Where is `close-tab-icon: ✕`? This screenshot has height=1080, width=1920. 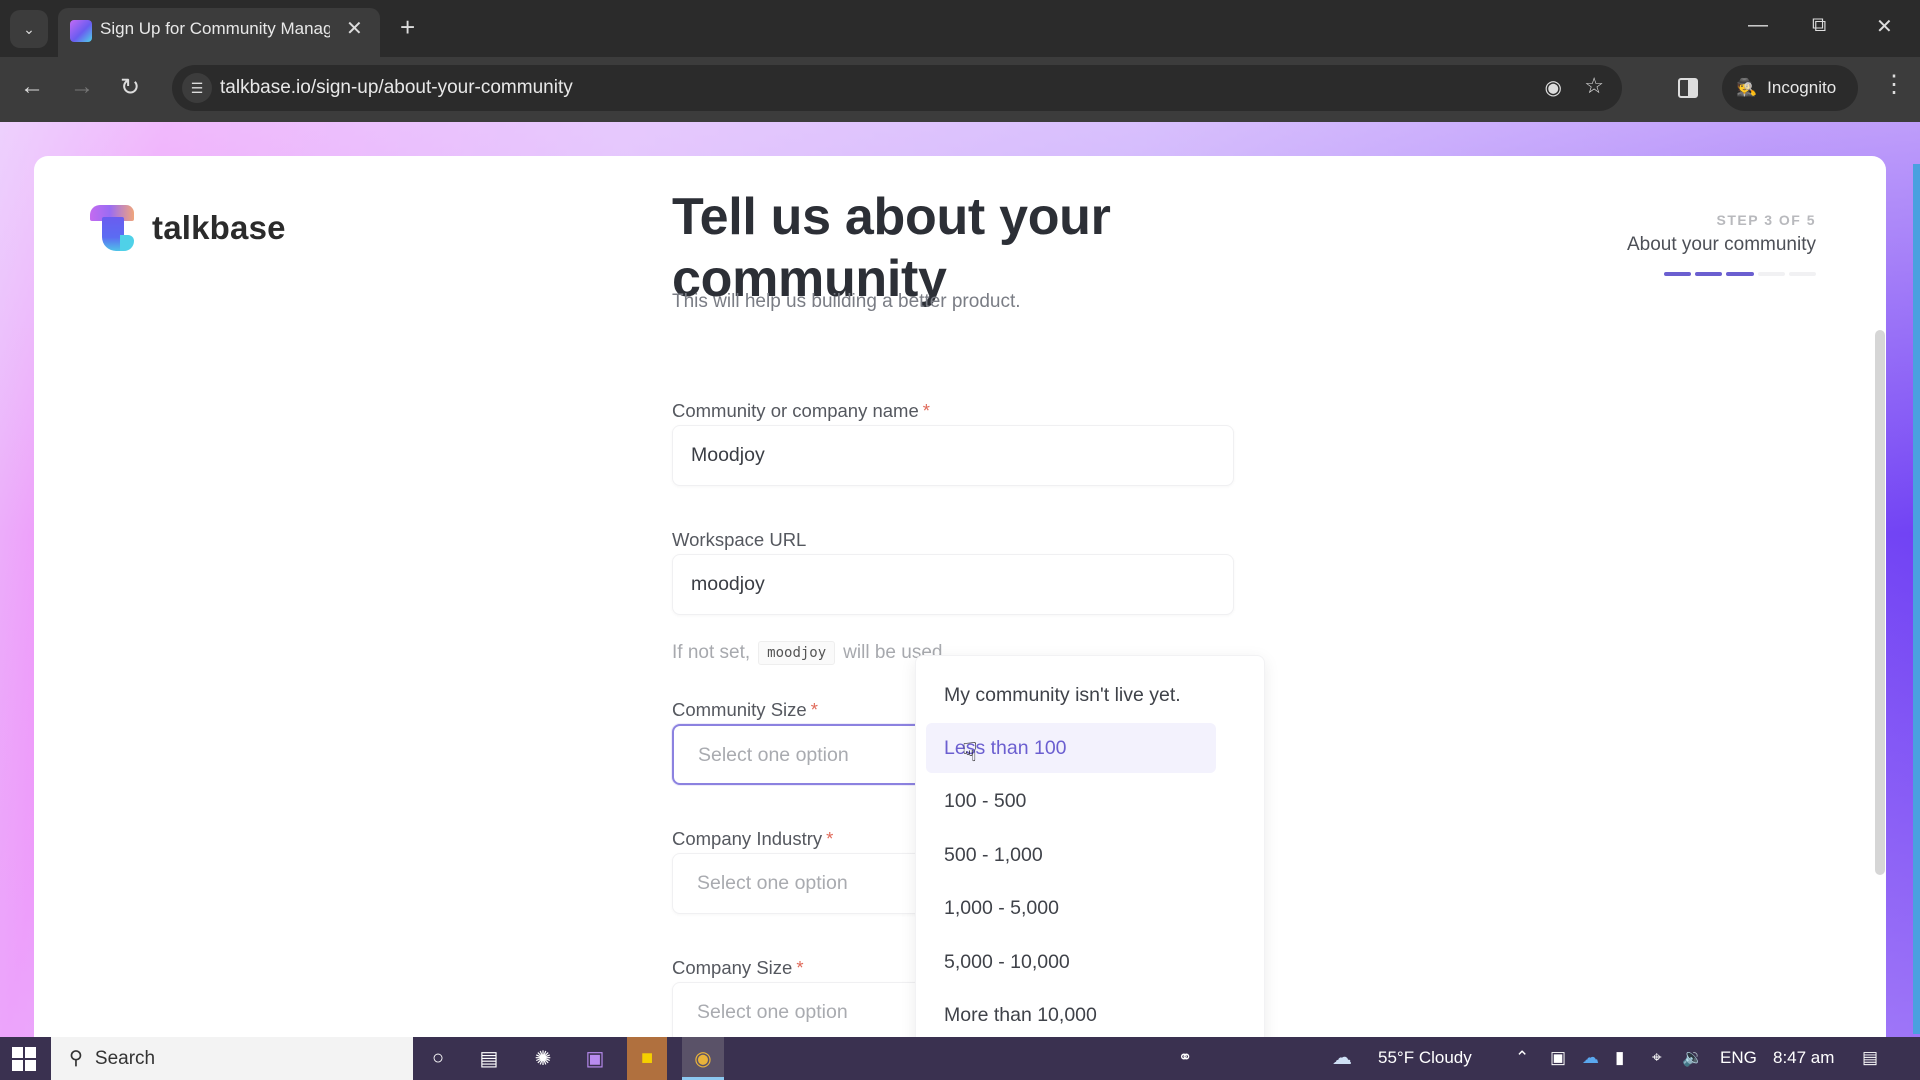 close-tab-icon: ✕ is located at coordinates (354, 28).